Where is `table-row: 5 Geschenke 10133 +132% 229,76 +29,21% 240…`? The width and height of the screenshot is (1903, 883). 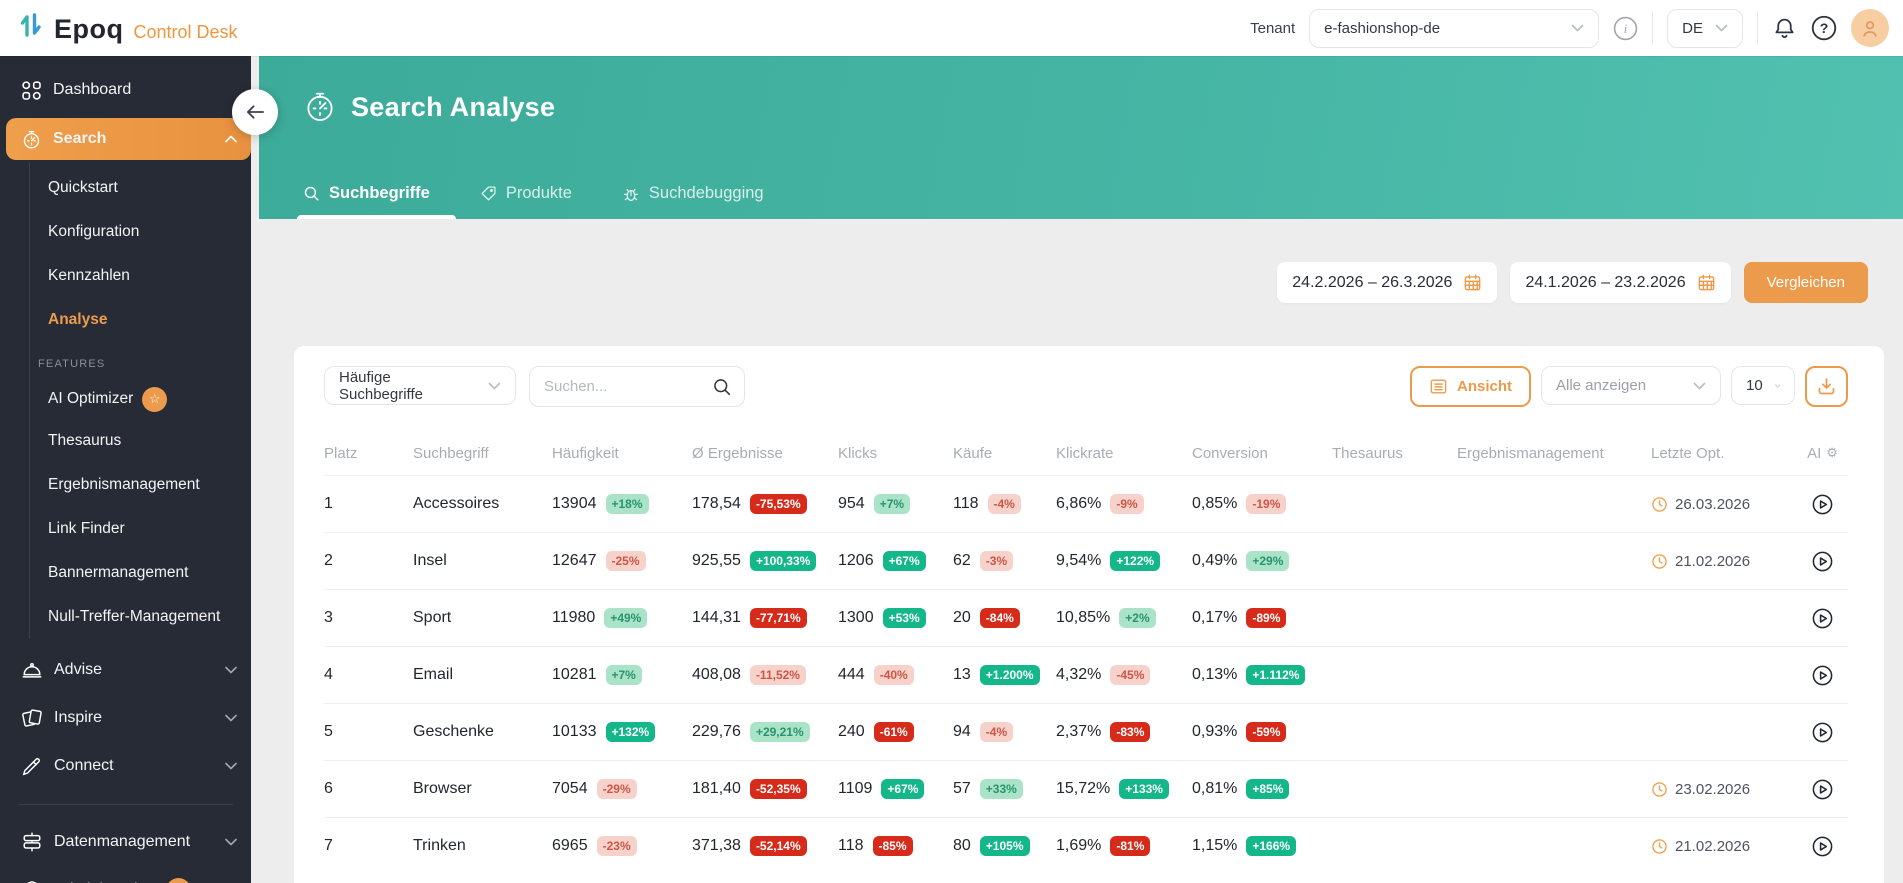
table-row: 5 Geschenke 10133 +132% 229,76 +29,21% 240… is located at coordinates (1086, 731).